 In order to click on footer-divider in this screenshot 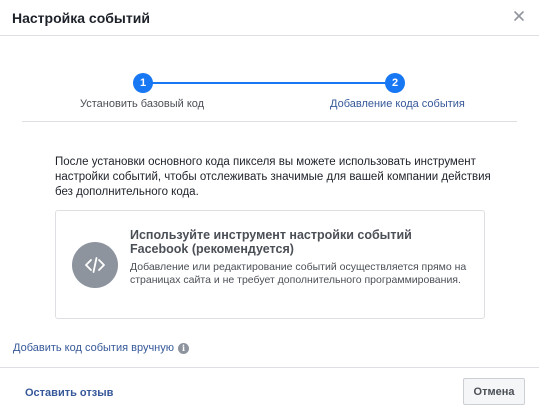, I will do `click(269, 367)`.